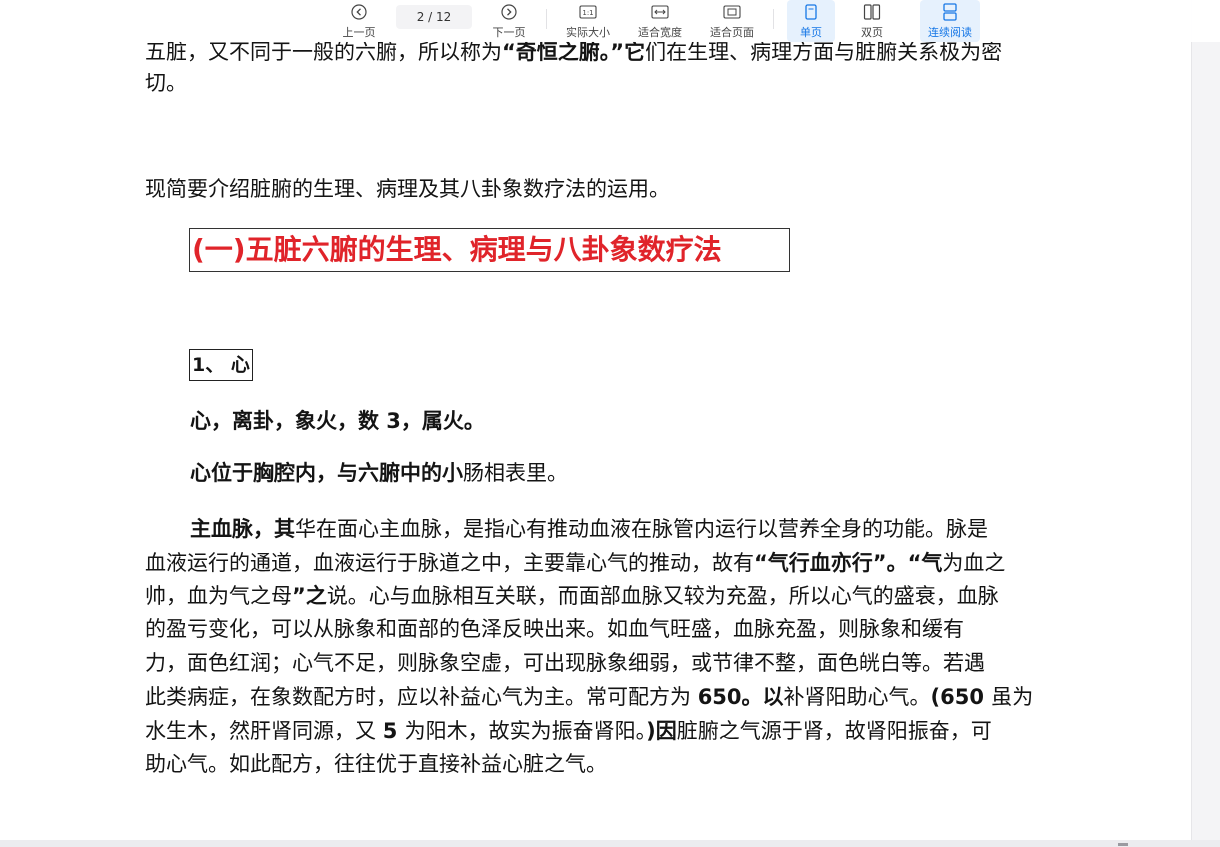 The image size is (1220, 847). Describe the element at coordinates (444, 17) in the screenshot. I see `total-pages: 12` at that location.